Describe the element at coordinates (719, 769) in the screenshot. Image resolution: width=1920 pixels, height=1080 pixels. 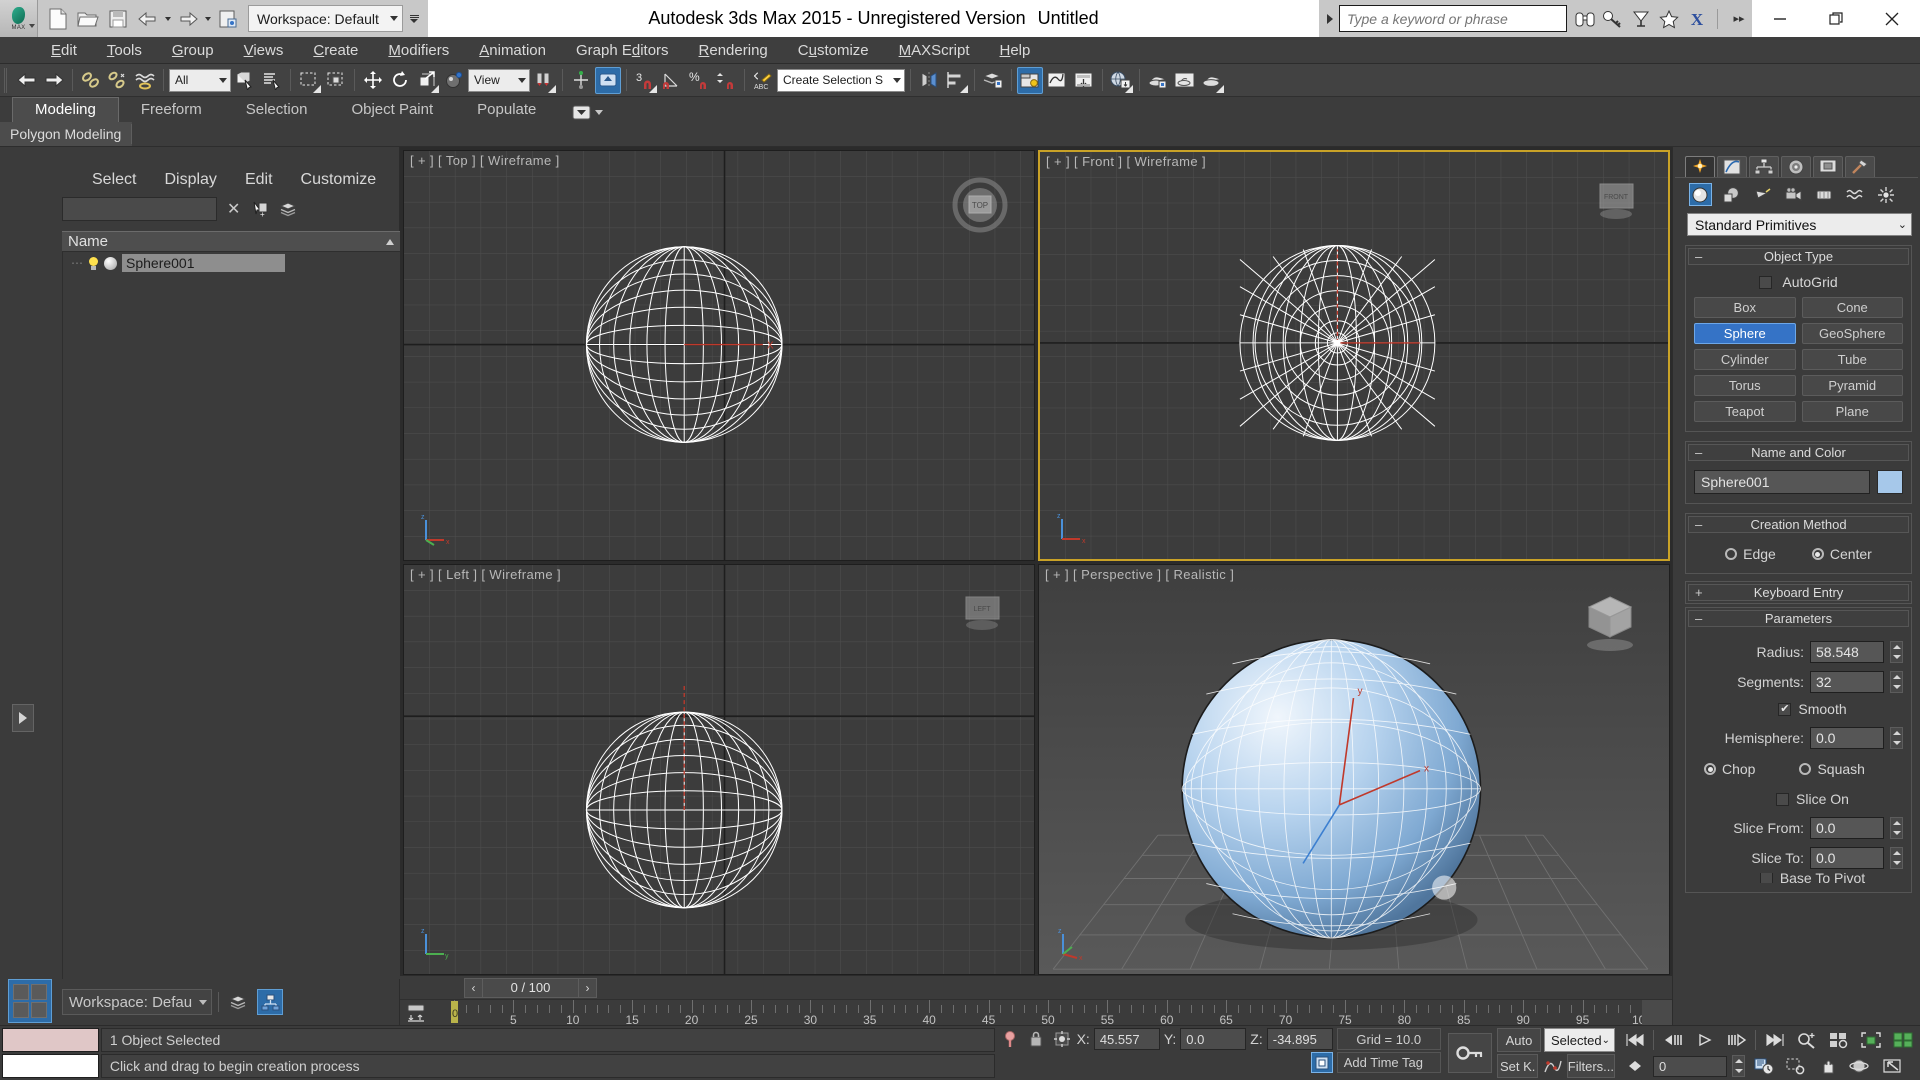
I see `viewport-left: [ + ] [ Left ] [ Wireframe ] z y LEFT` at that location.